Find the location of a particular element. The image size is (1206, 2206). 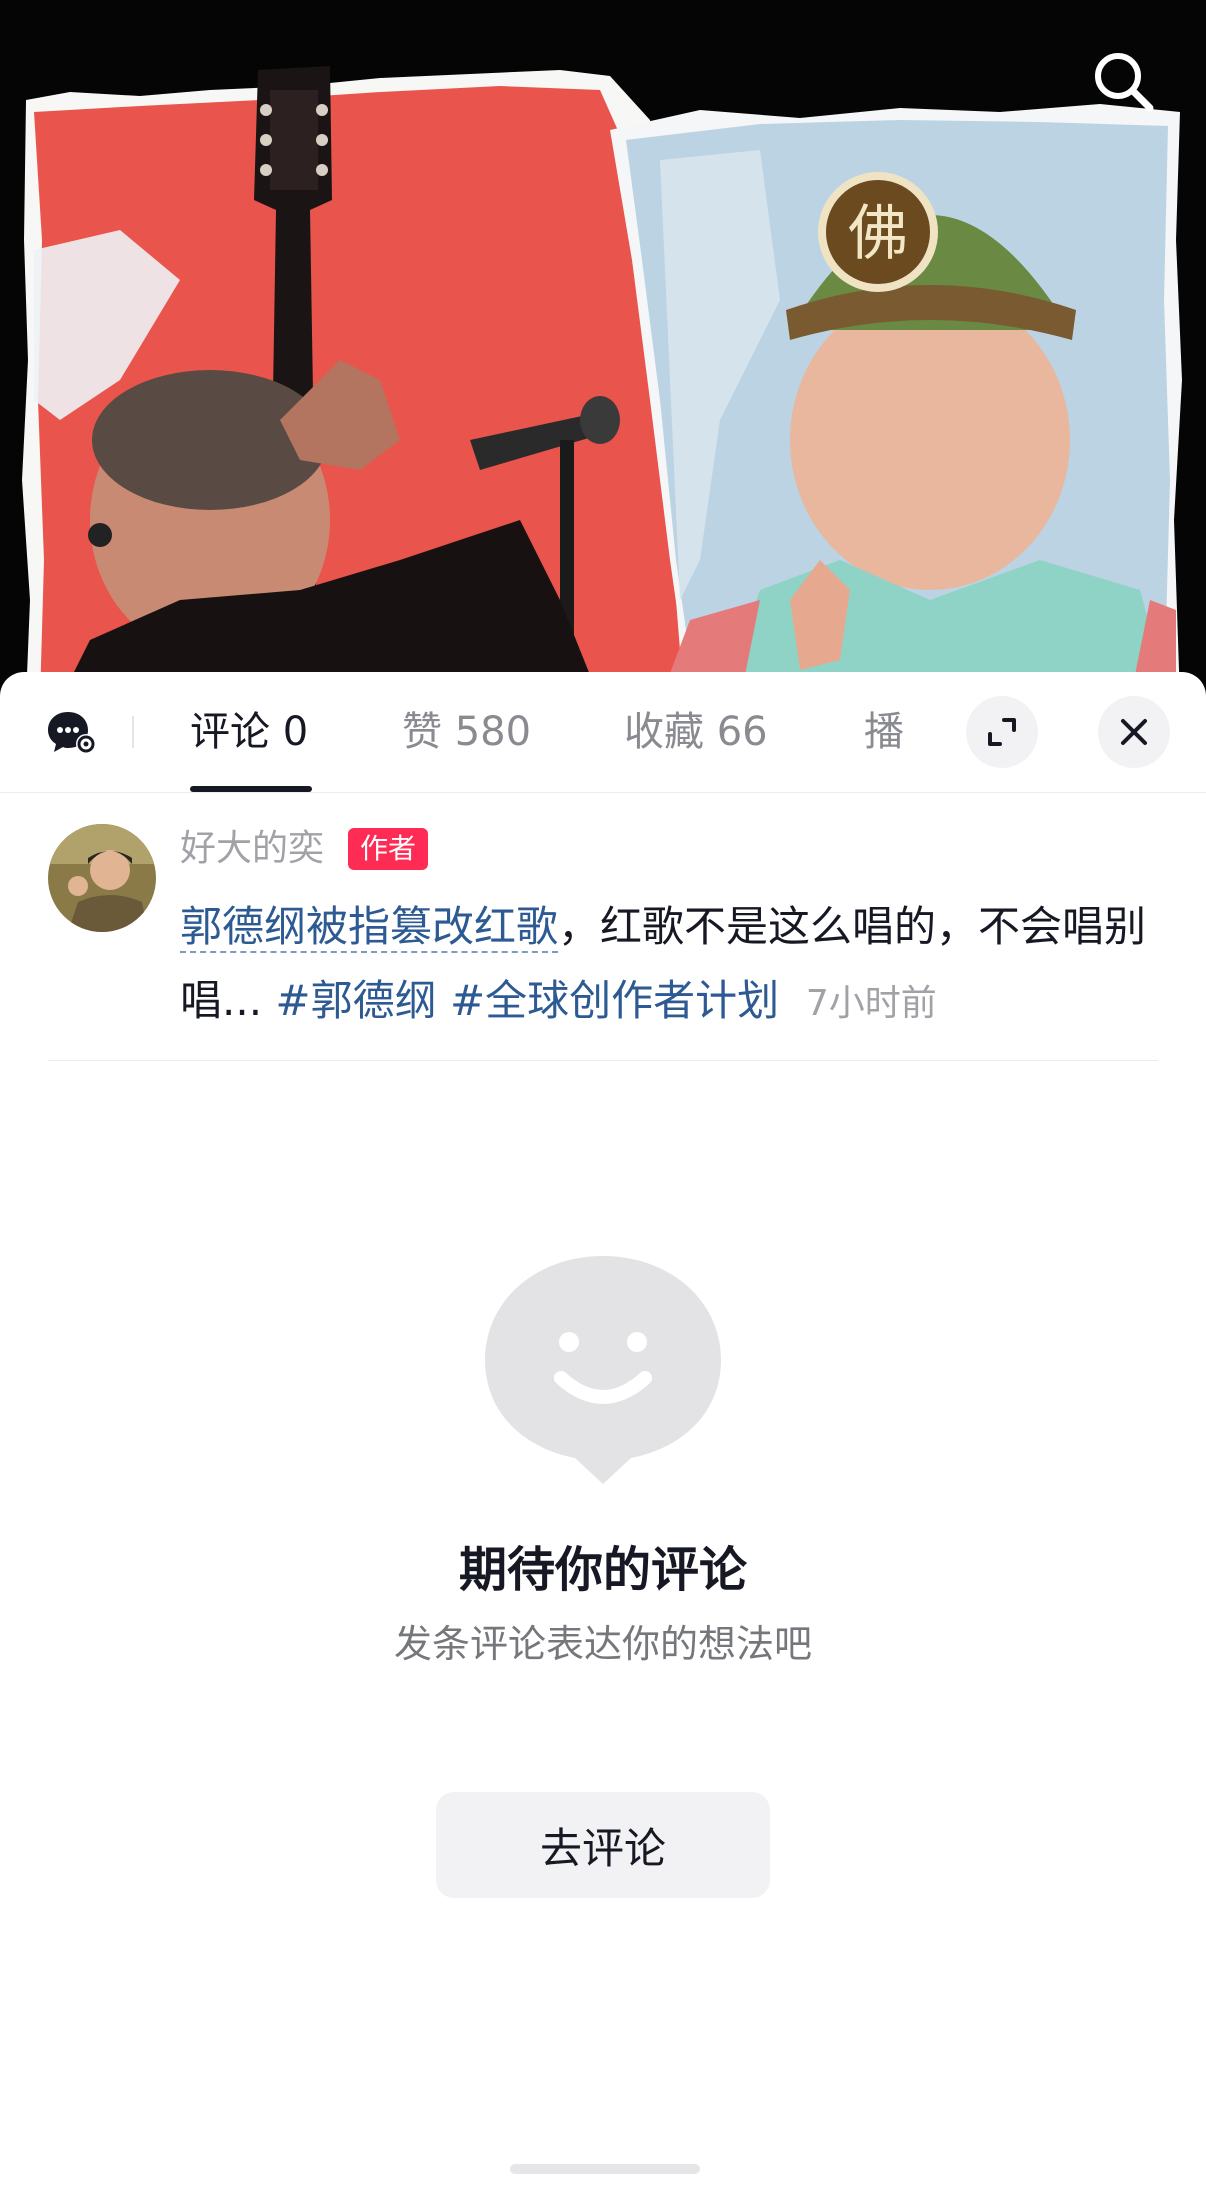

svg-text: 佛 is located at coordinates (878, 234).